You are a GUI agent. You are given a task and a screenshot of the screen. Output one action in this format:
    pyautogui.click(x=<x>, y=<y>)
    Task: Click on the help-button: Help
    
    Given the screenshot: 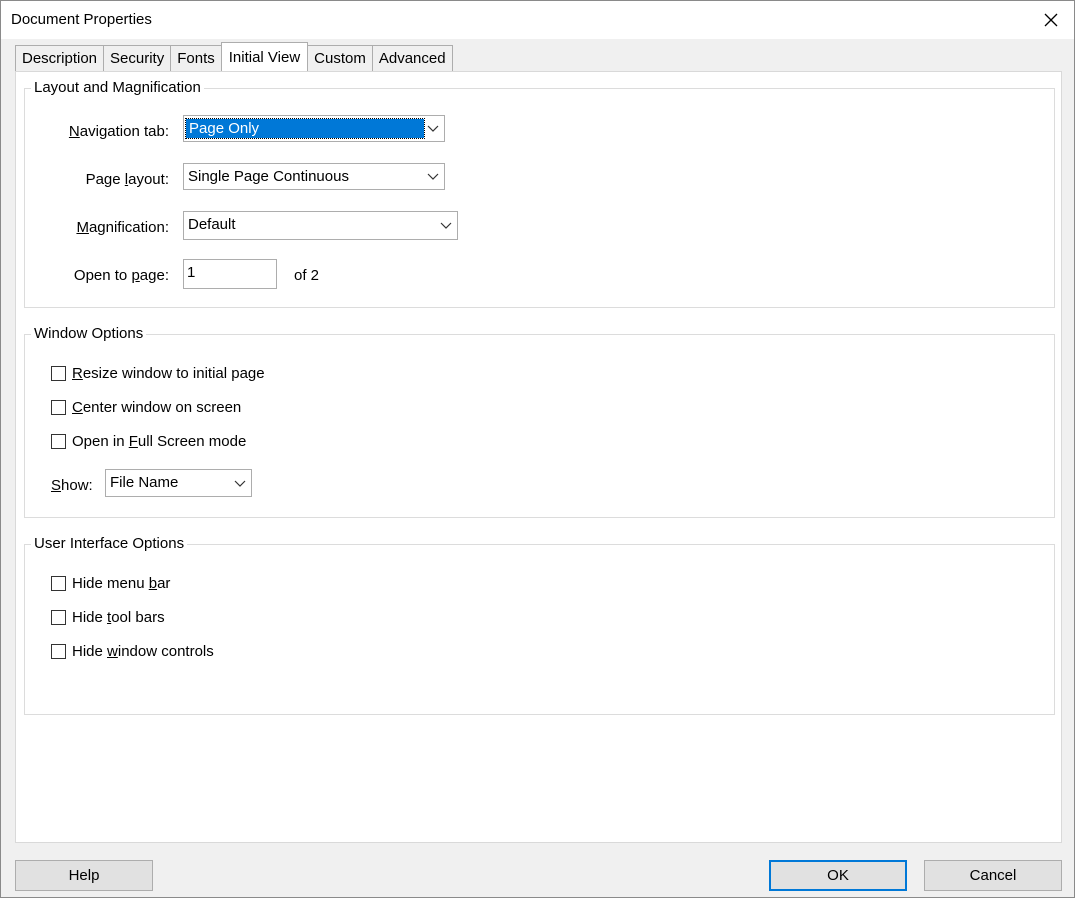 What is the action you would take?
    pyautogui.click(x=84, y=875)
    